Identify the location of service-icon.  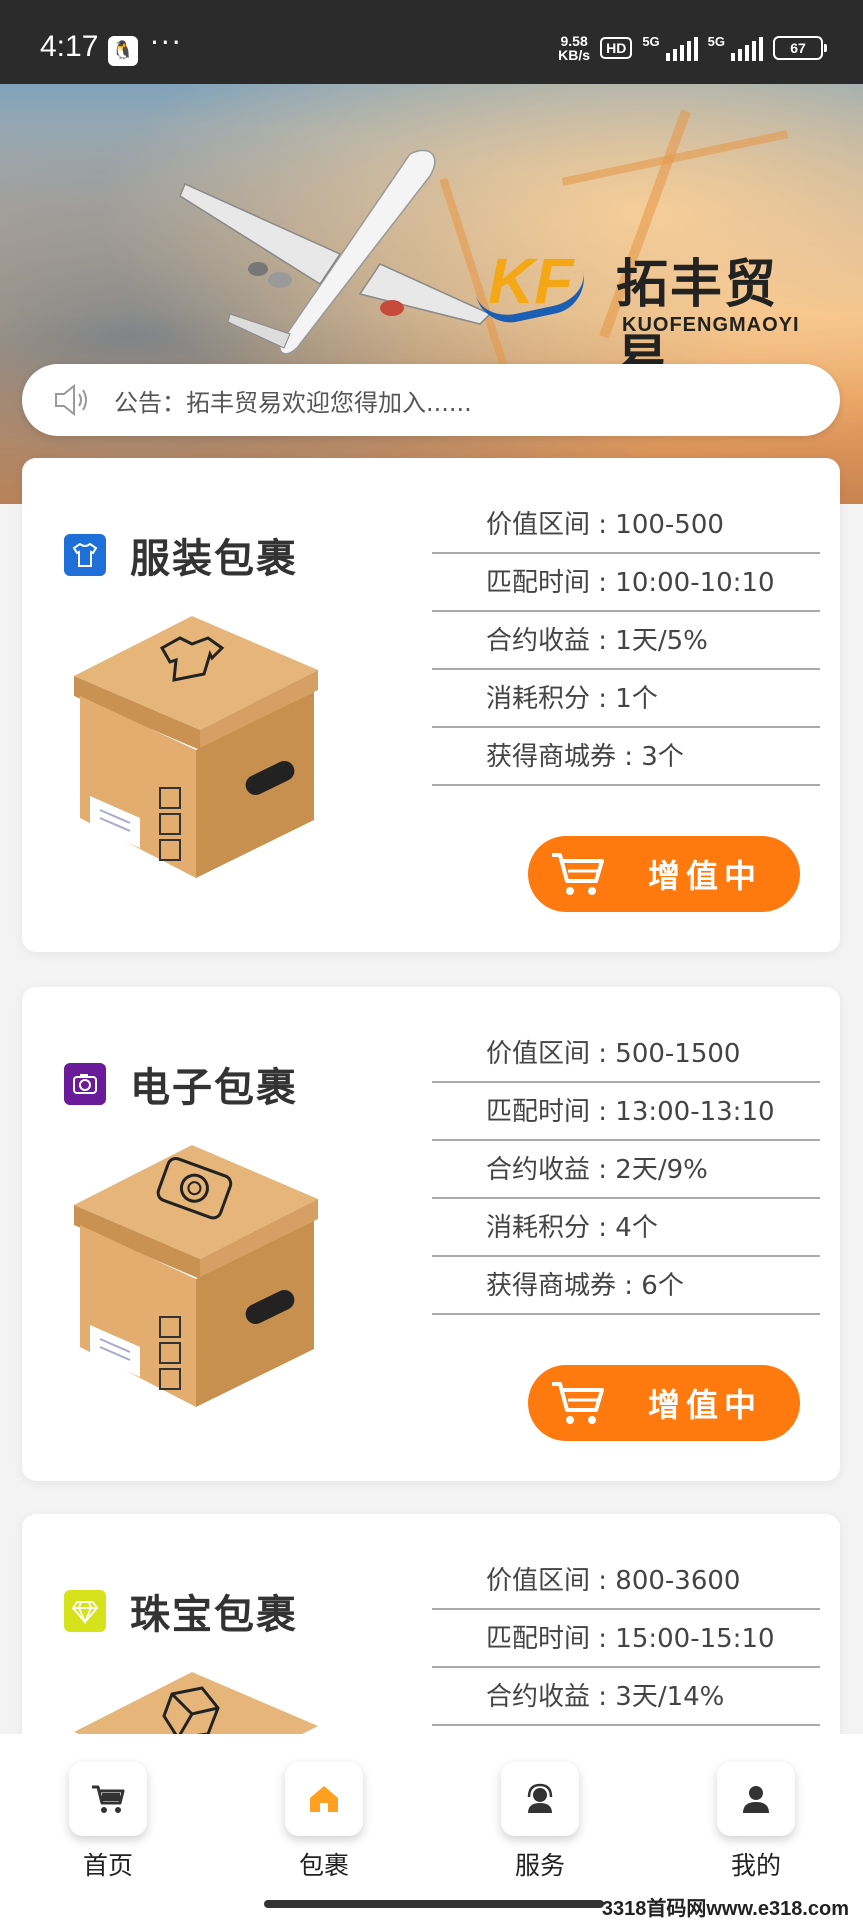
(540, 1798).